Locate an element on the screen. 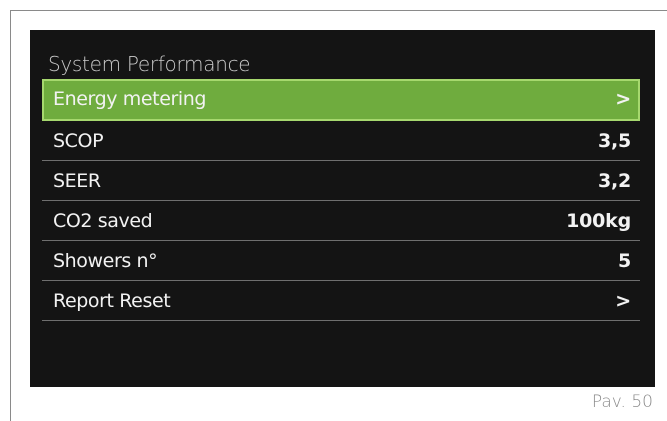 The height and width of the screenshot is (421, 667). frame-left-border is located at coordinates (10, 215).